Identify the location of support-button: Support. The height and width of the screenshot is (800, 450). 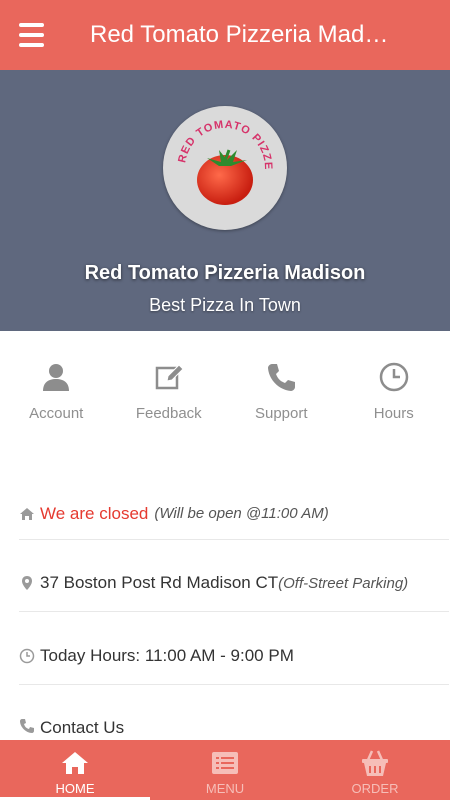
(281, 386).